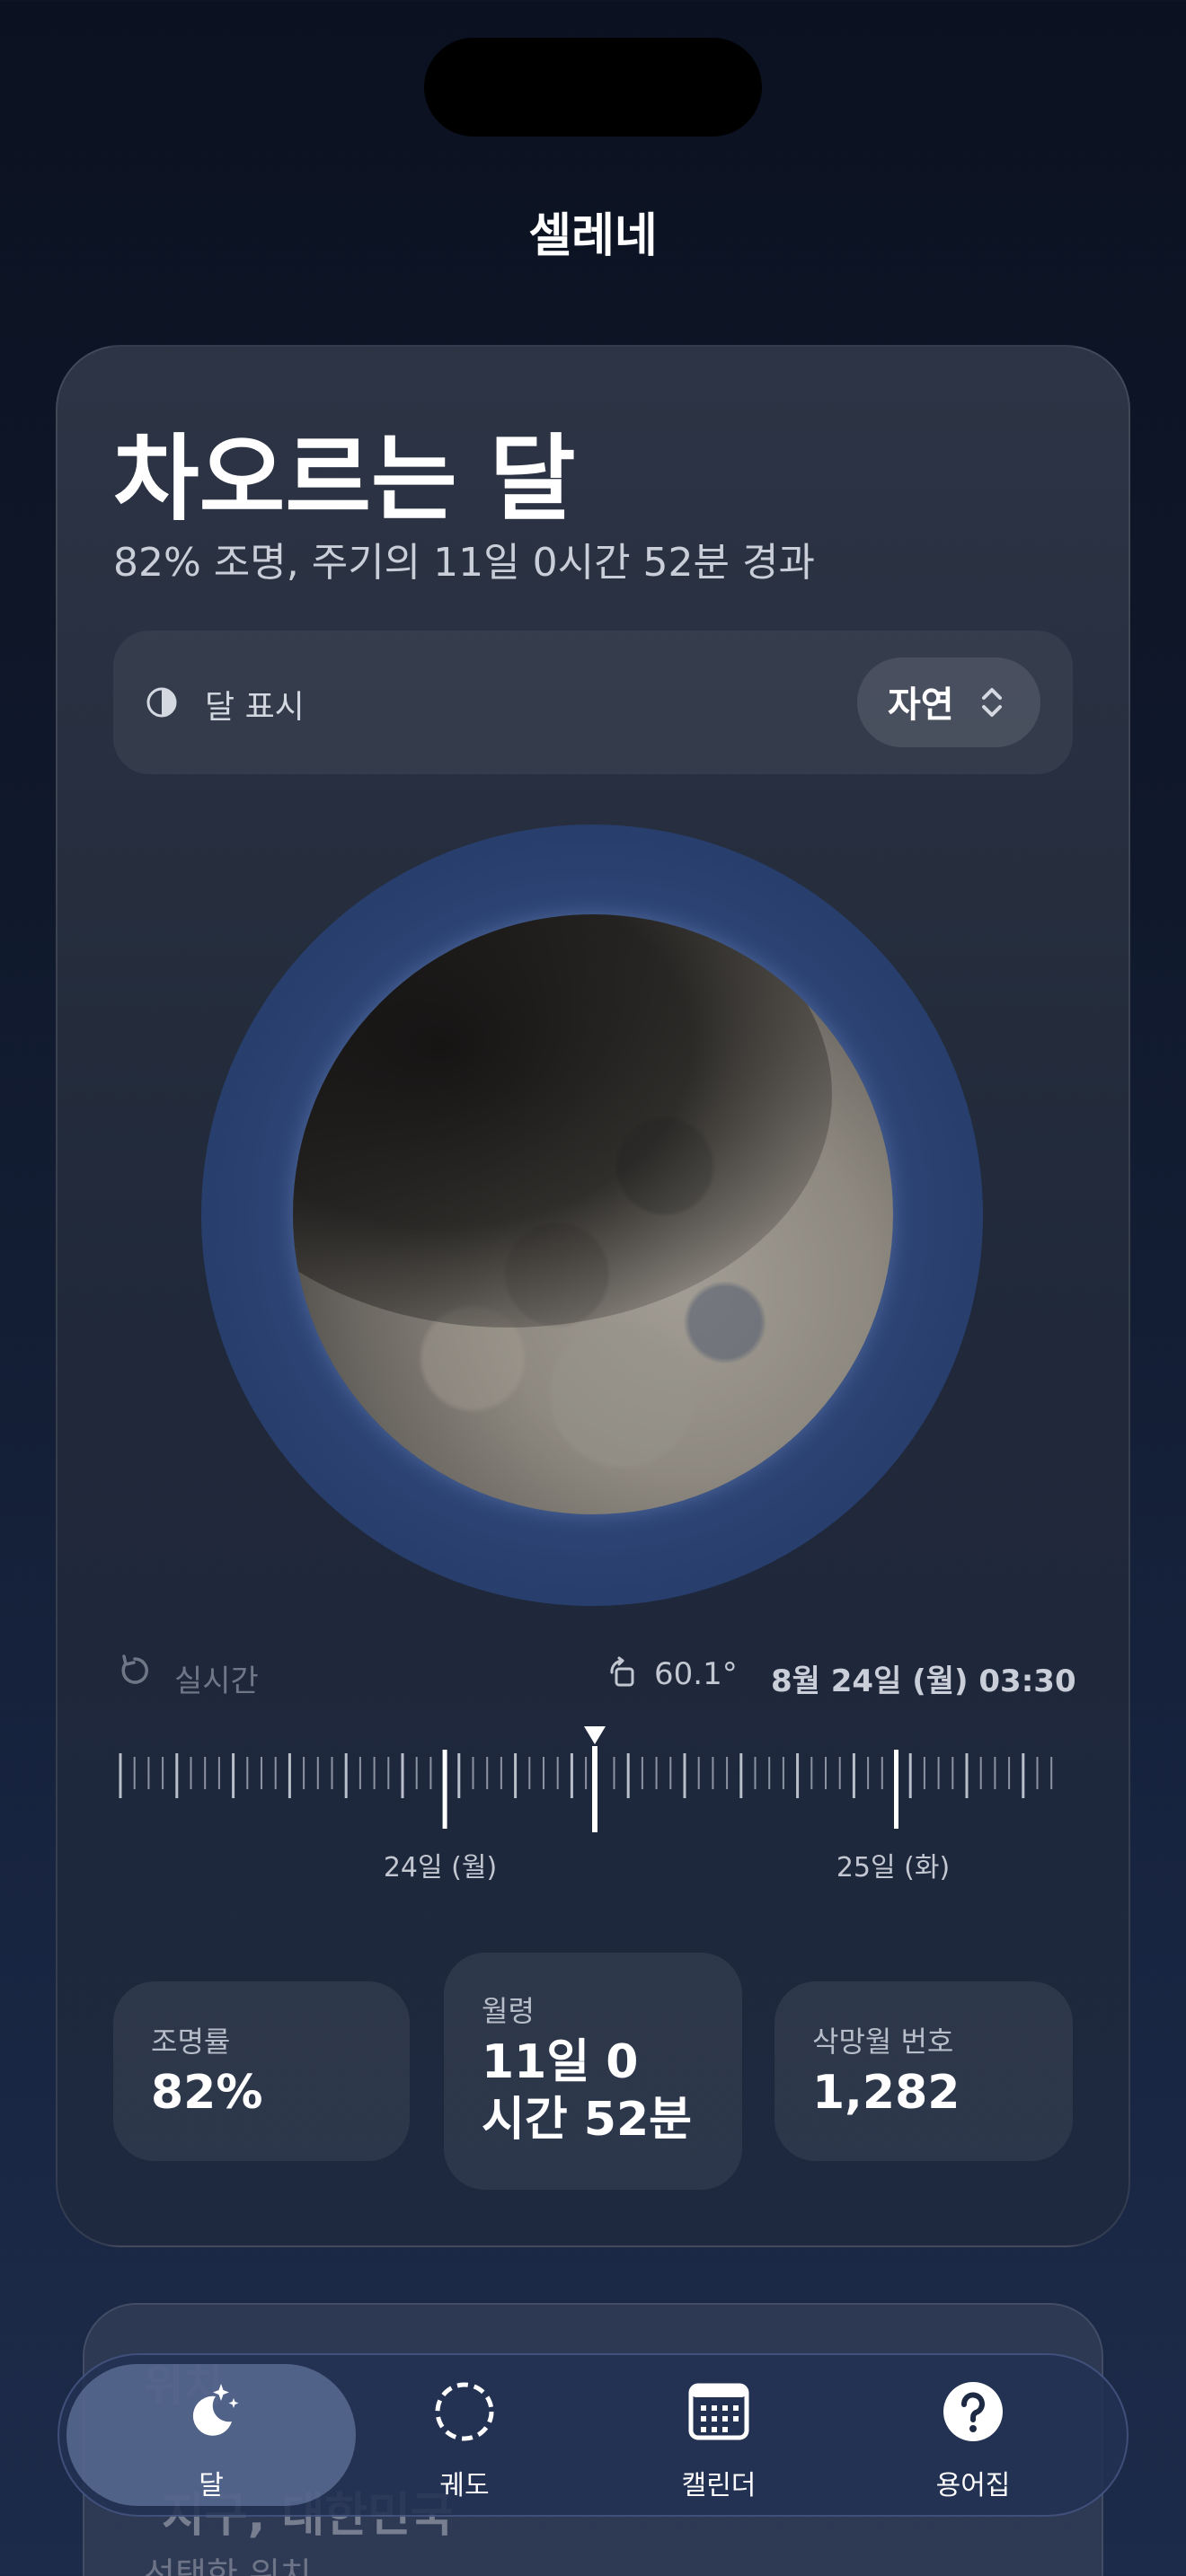  I want to click on moon-age-label: 월령, so click(508, 2011).